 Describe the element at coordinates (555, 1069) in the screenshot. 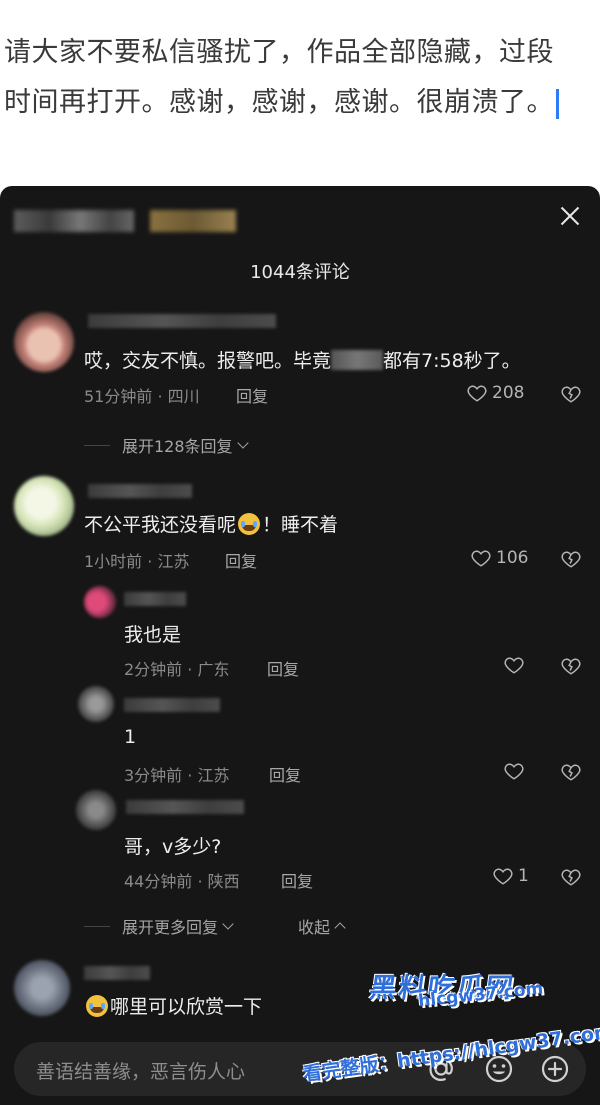

I see `add-icon` at that location.